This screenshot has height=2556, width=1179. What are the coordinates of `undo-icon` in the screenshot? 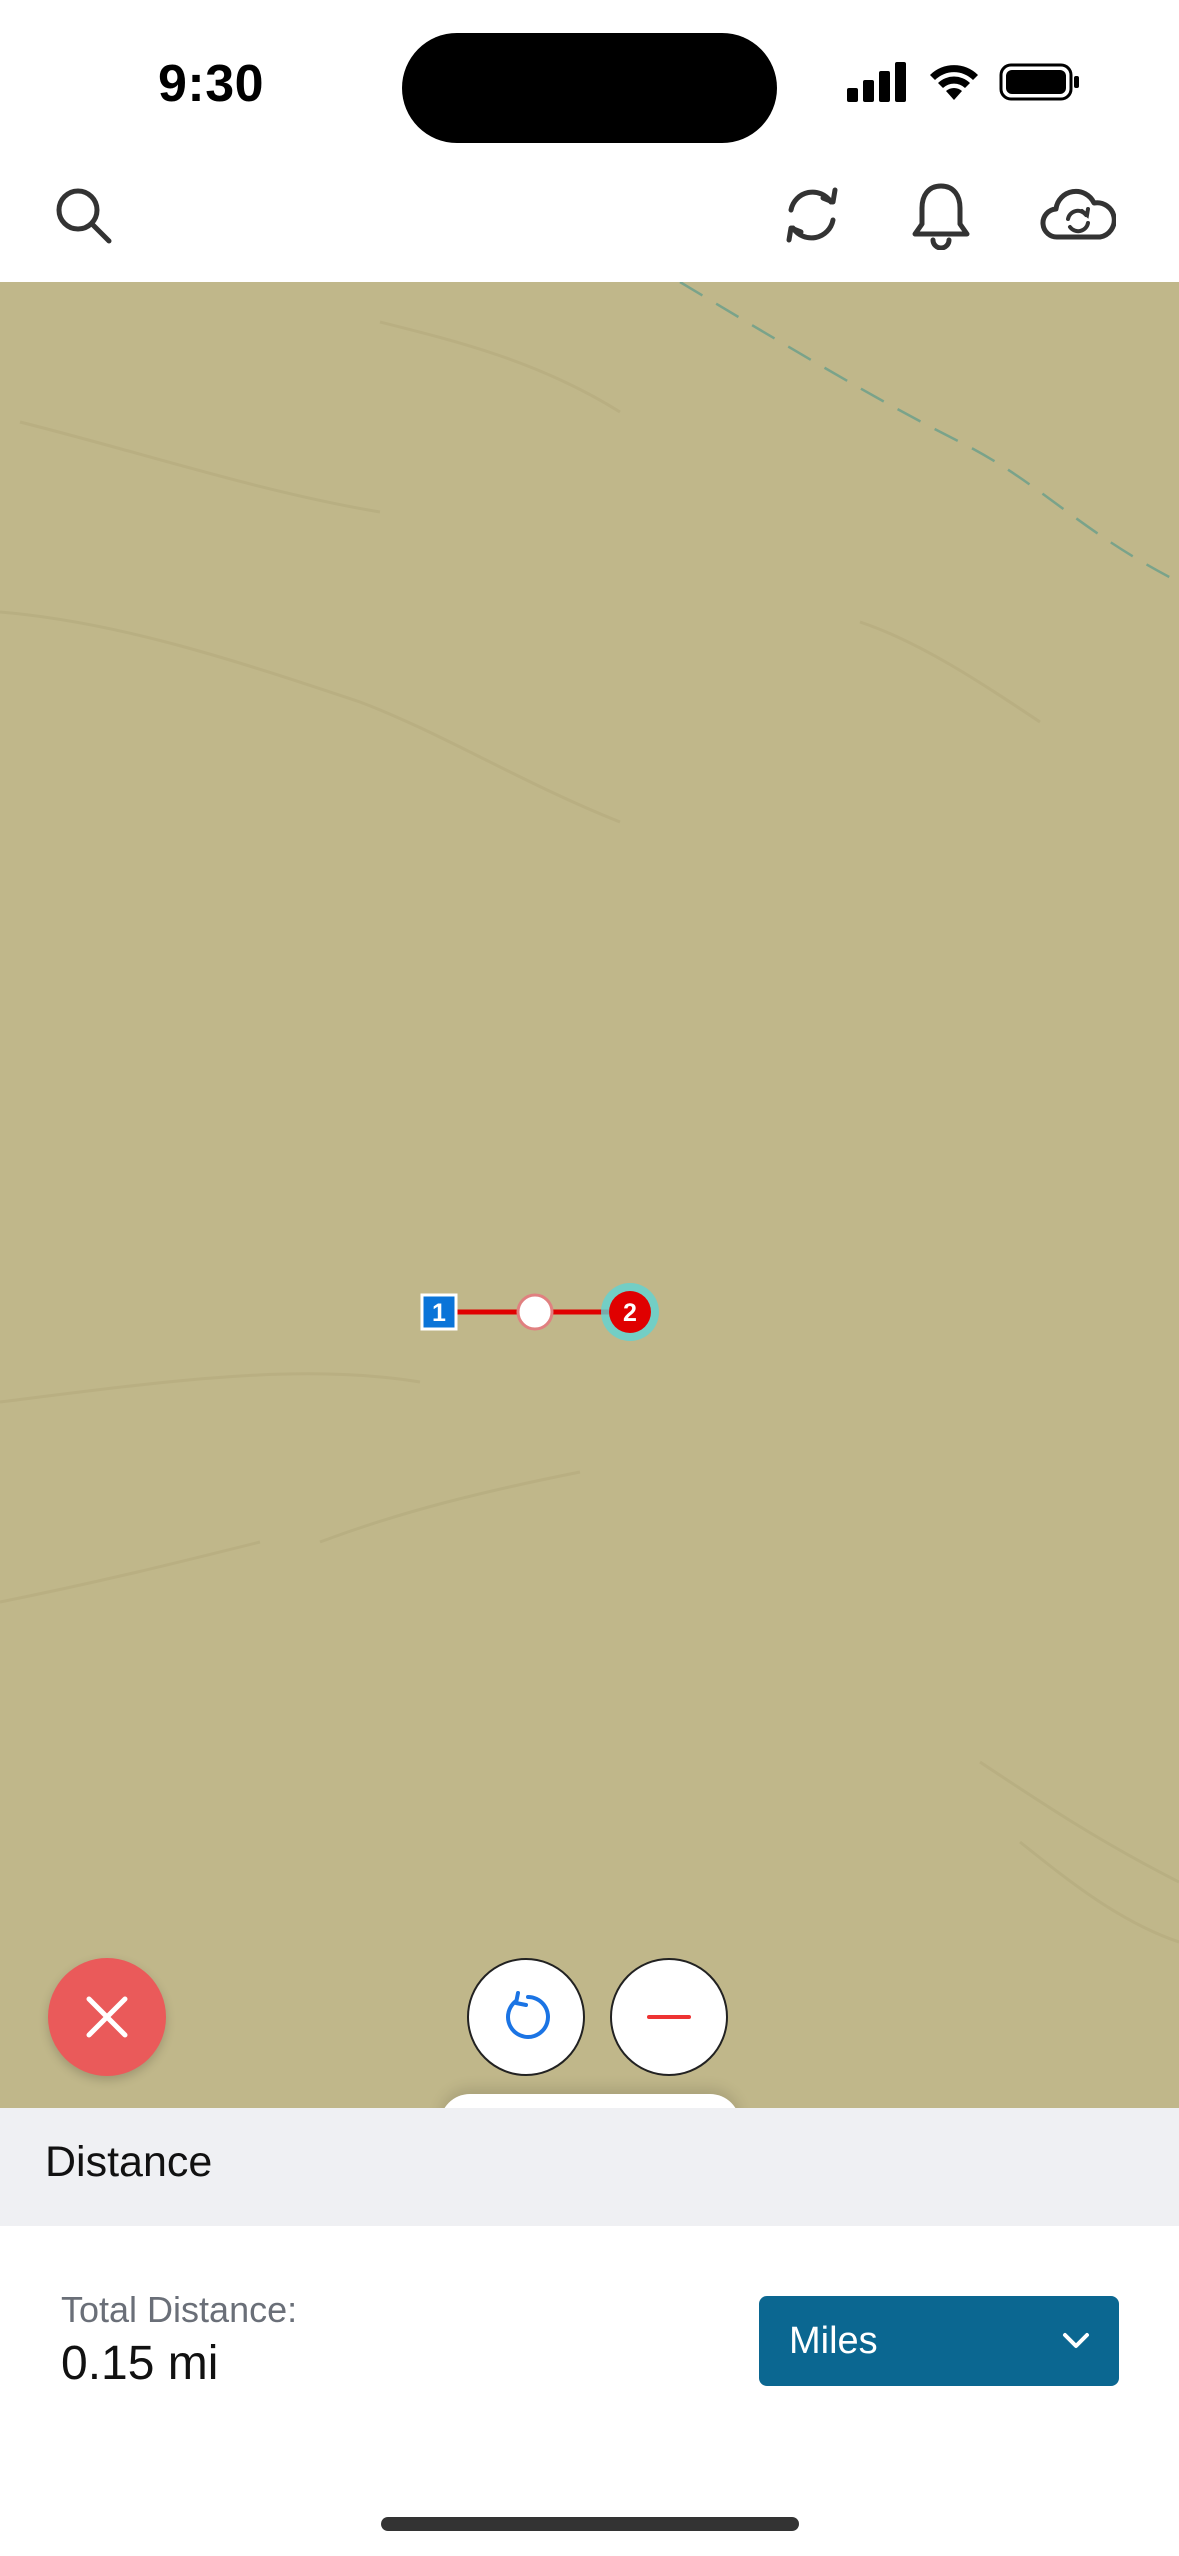 It's located at (528, 2015).